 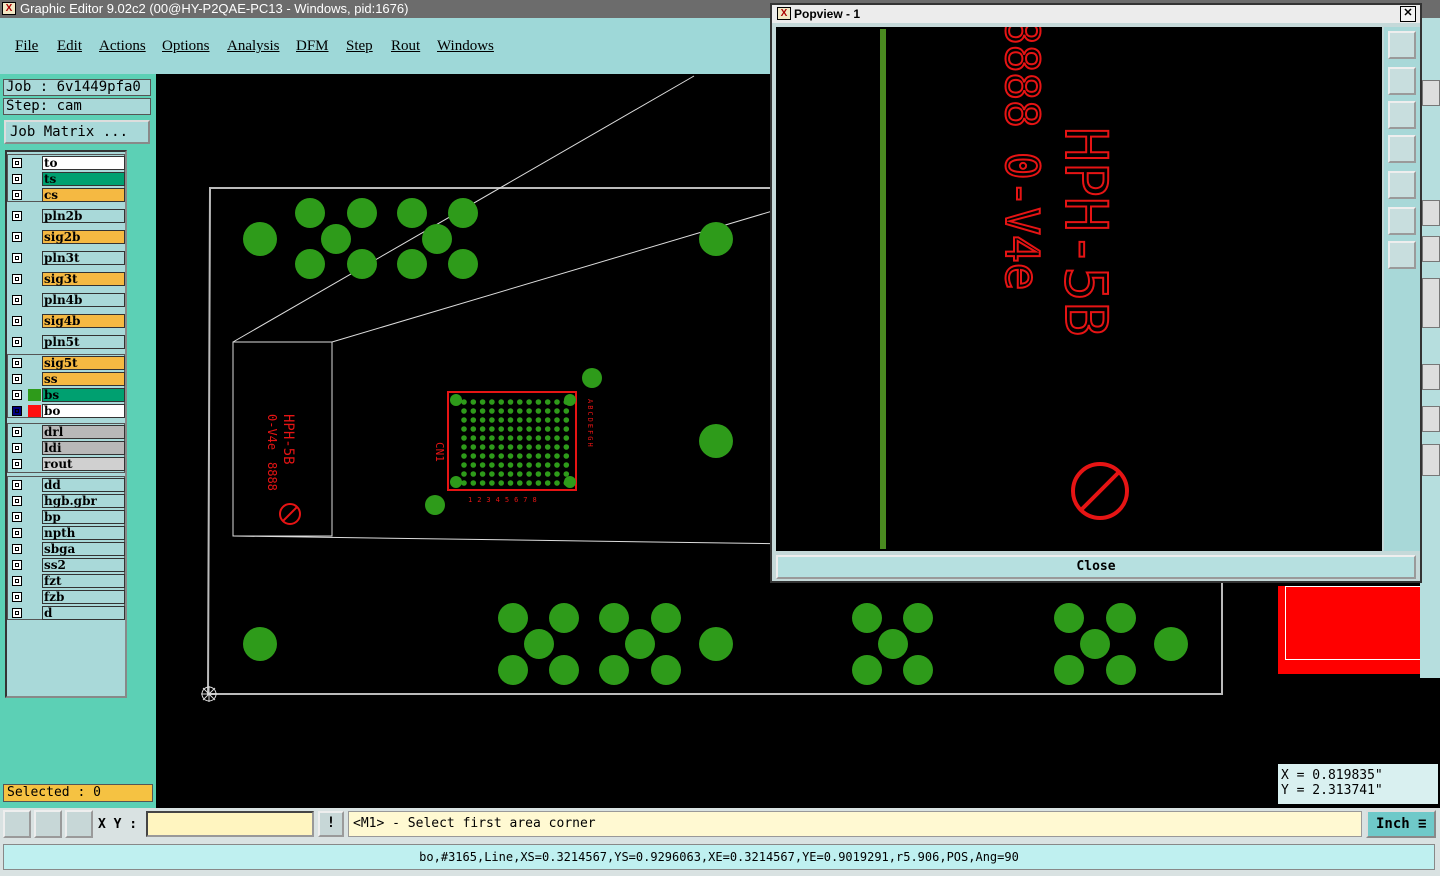 I want to click on layer-row-sig2b: sig2b, so click(x=68, y=237).